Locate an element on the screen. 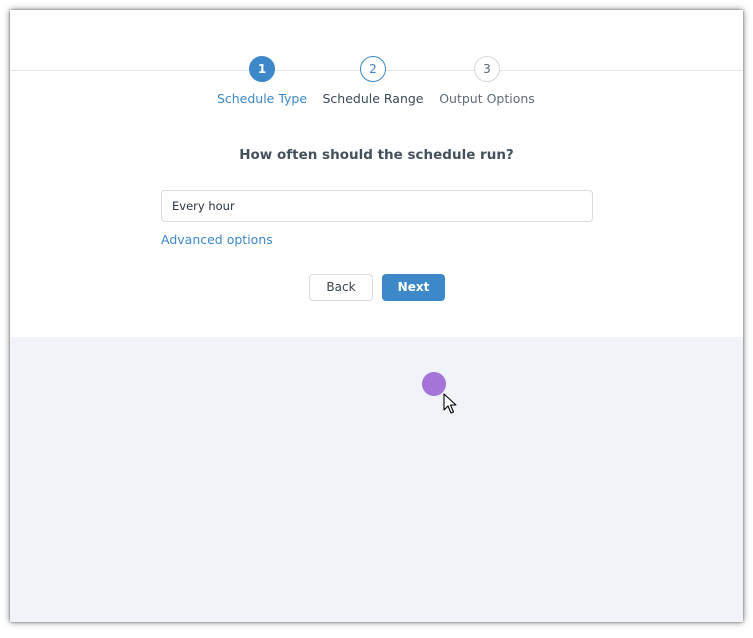 The height and width of the screenshot is (638, 753). step-3-label: Output Options is located at coordinates (487, 98).